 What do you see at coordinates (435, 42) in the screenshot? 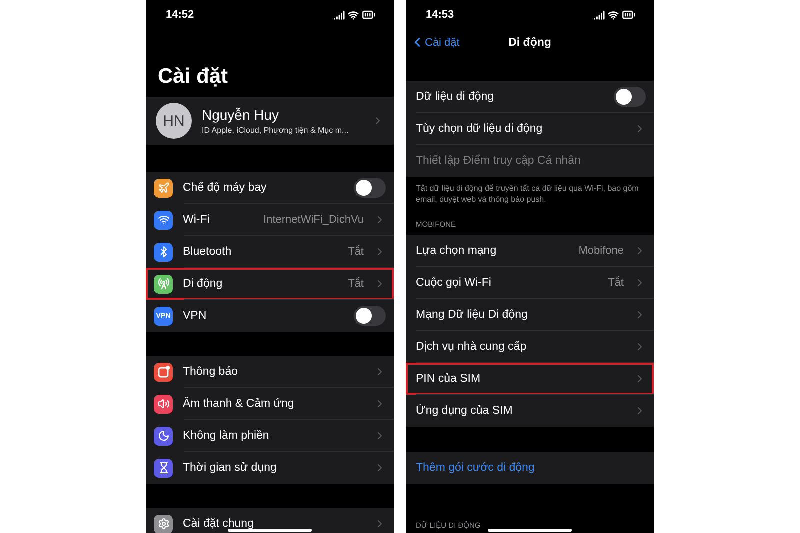
I see `back-link: Cài đặt` at bounding box center [435, 42].